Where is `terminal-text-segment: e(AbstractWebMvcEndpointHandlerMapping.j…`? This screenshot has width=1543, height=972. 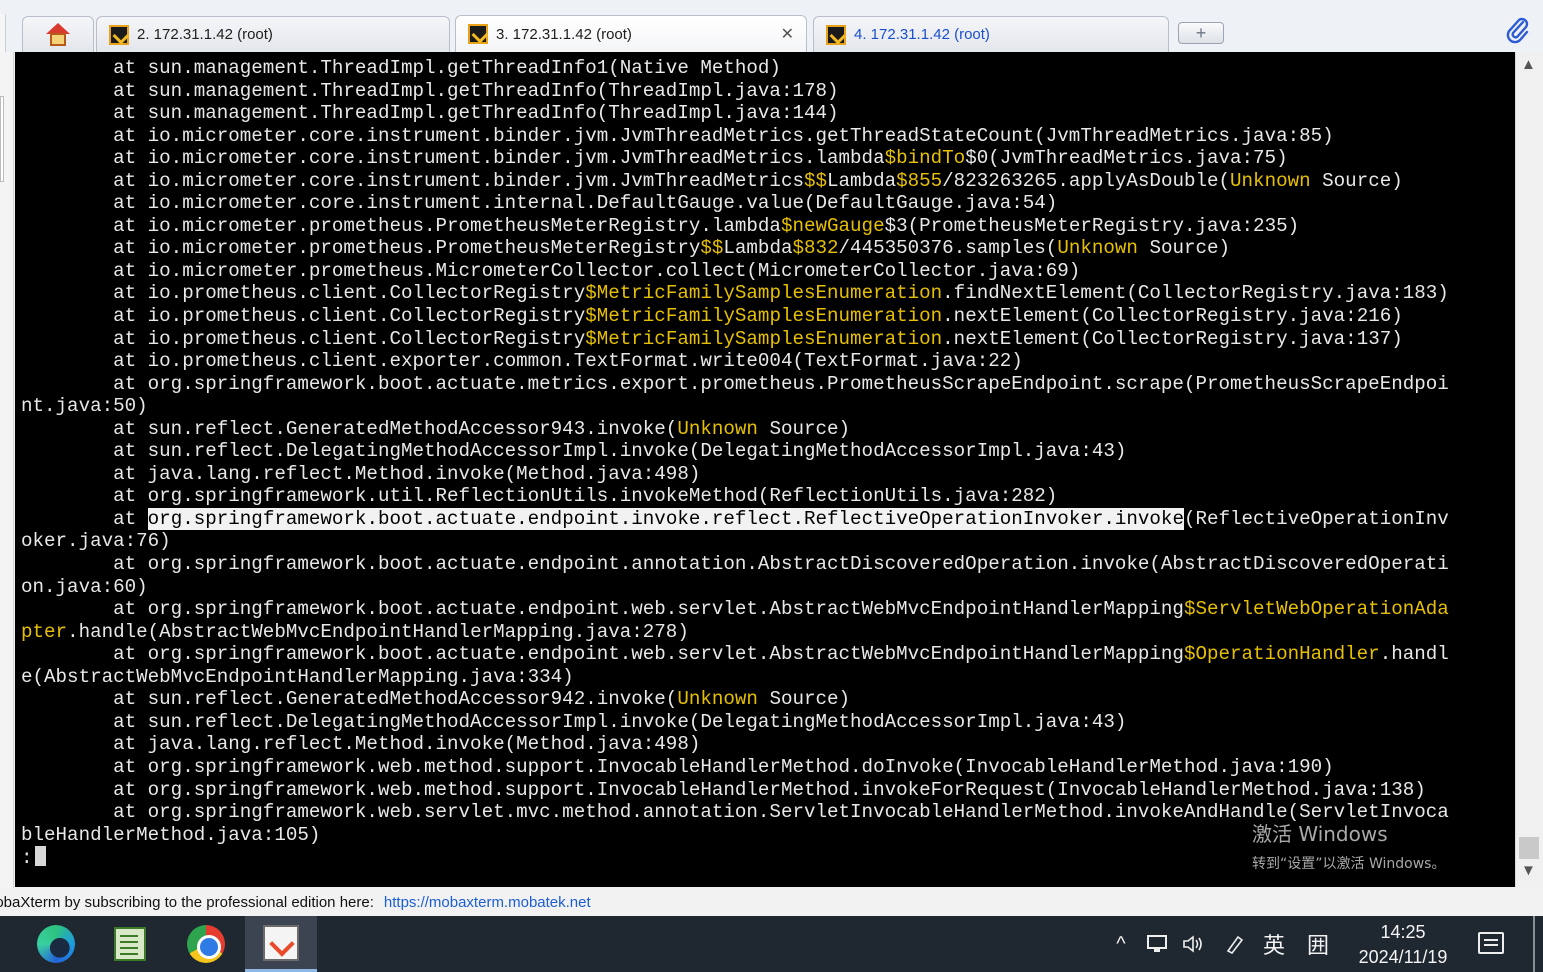 terminal-text-segment: e(AbstractWebMvcEndpointHandlerMapping.j… is located at coordinates (297, 676).